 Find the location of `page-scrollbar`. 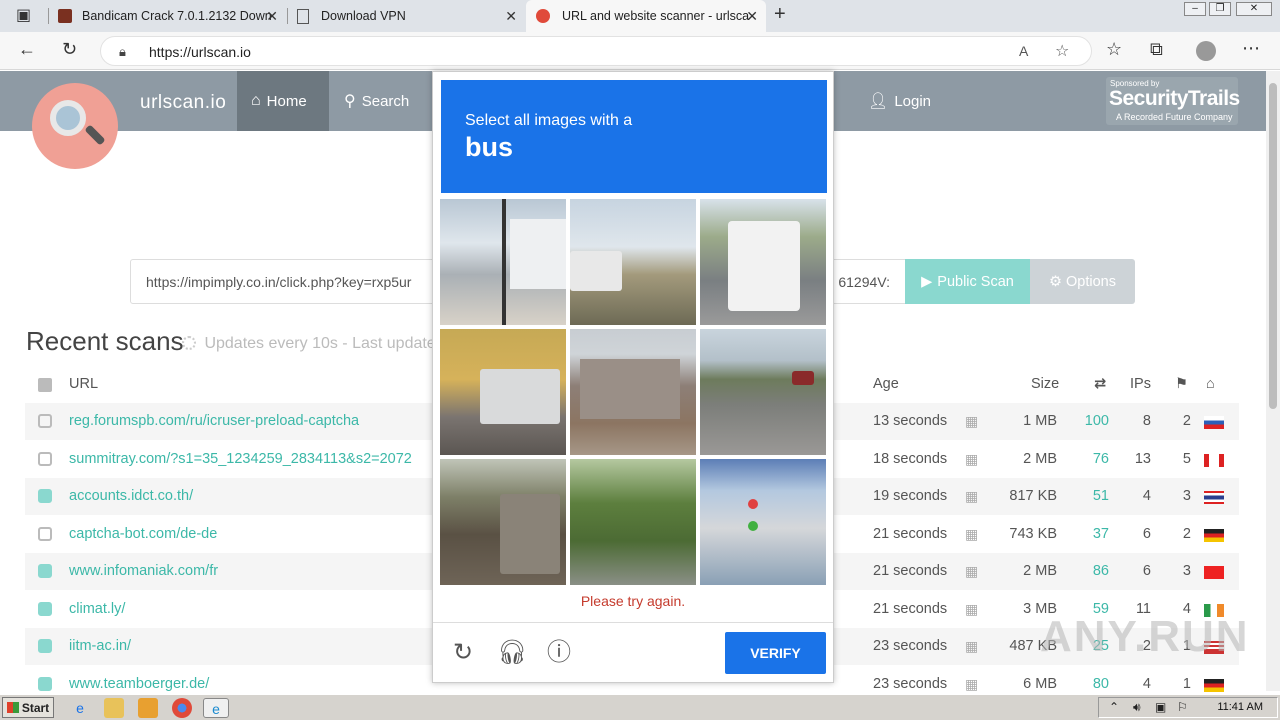

page-scrollbar is located at coordinates (1273, 381).